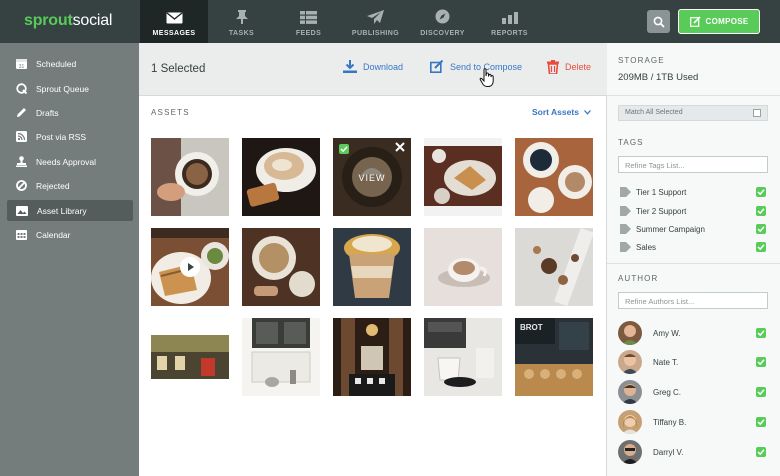 This screenshot has height=476, width=780. What do you see at coordinates (22, 211) in the screenshot?
I see `asset-library-icon` at bounding box center [22, 211].